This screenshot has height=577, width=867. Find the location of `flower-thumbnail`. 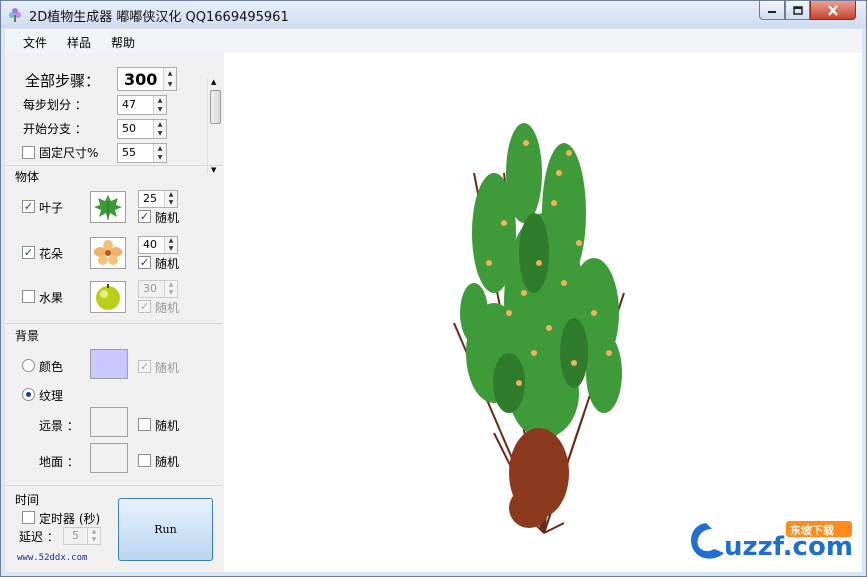

flower-thumbnail is located at coordinates (108, 253).